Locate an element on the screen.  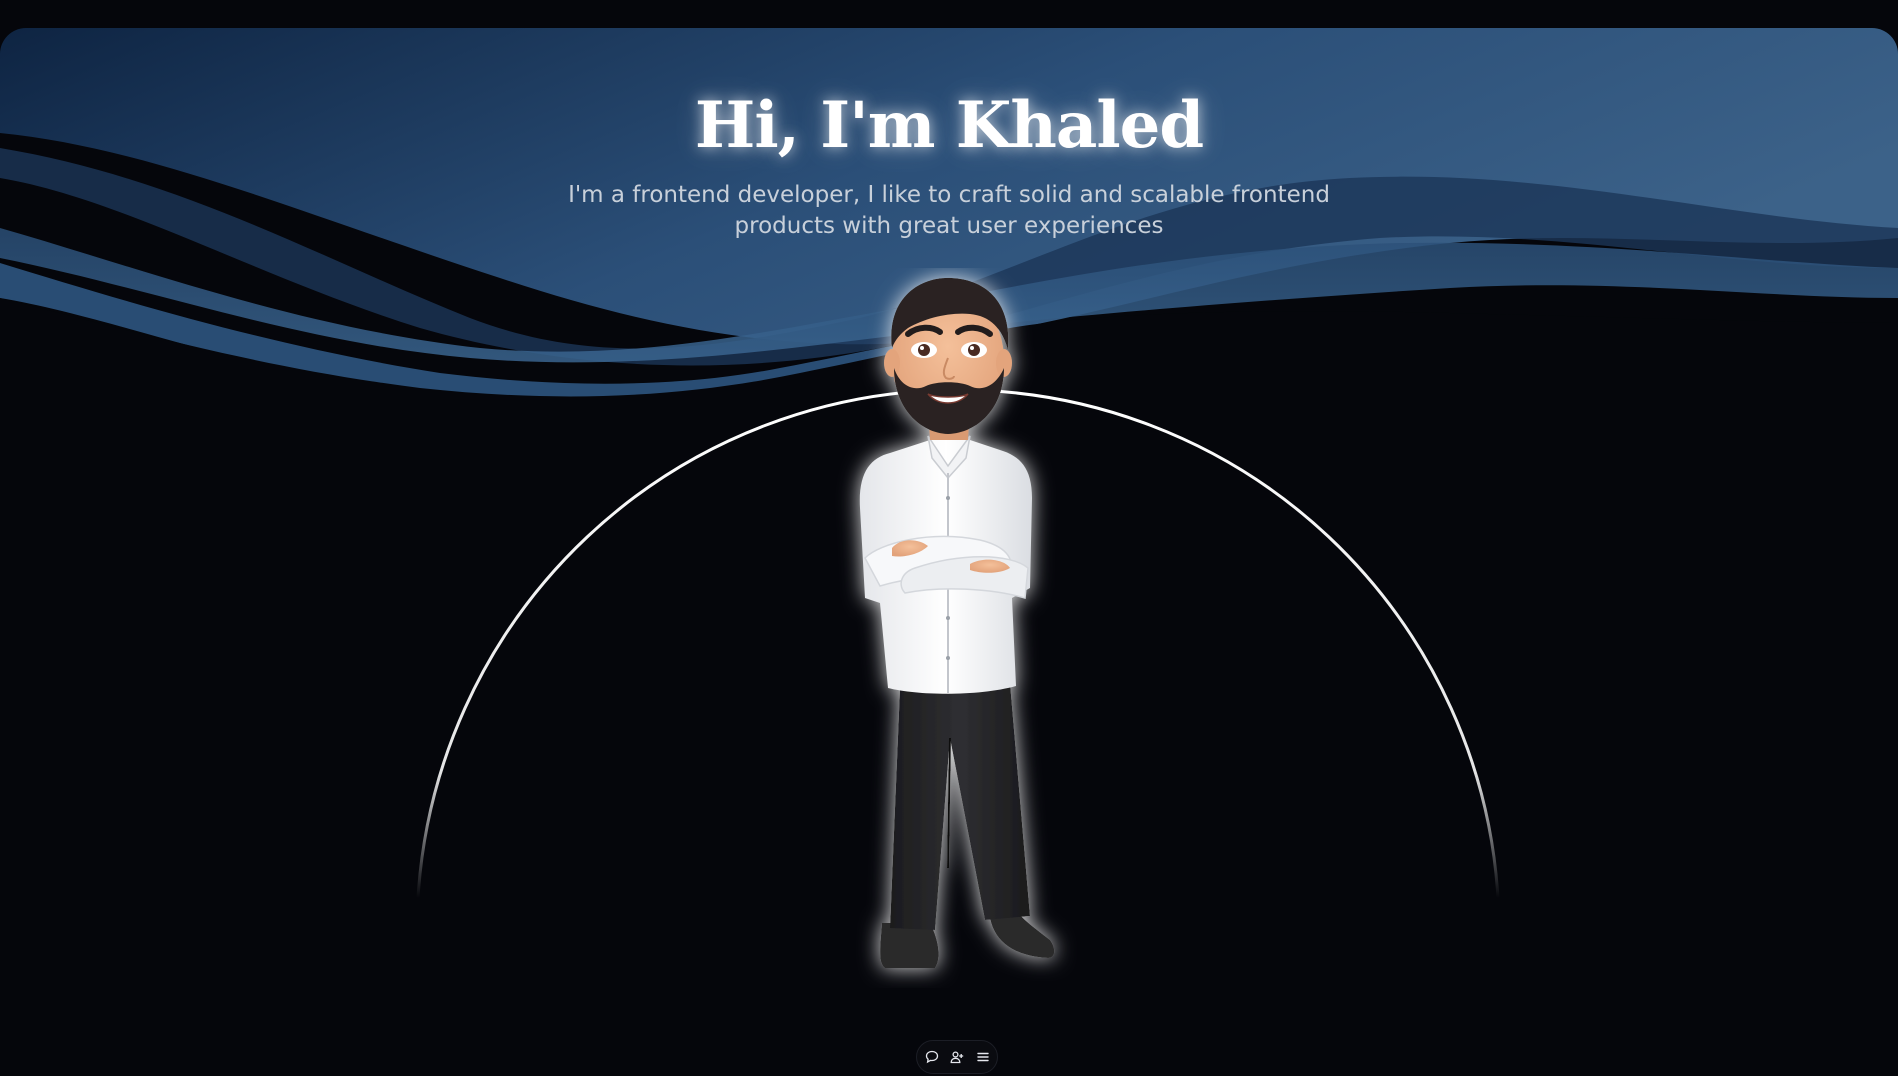
chat-button is located at coordinates (932, 1057).